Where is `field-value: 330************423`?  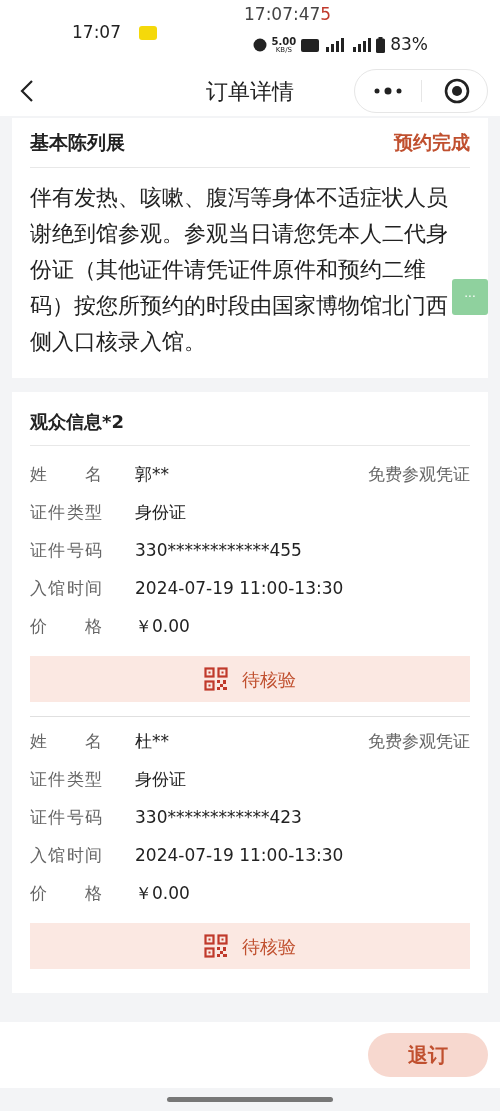
field-value: 330************423 is located at coordinates (218, 818).